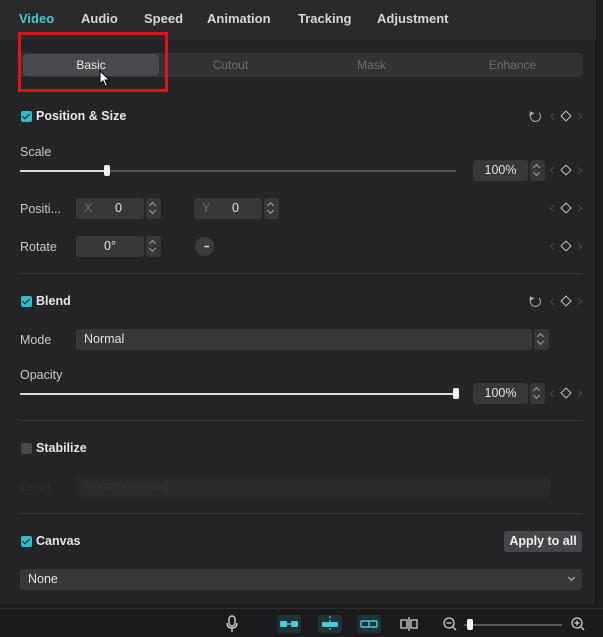 This screenshot has height=637, width=603. I want to click on tab-speed: Speed, so click(163, 18).